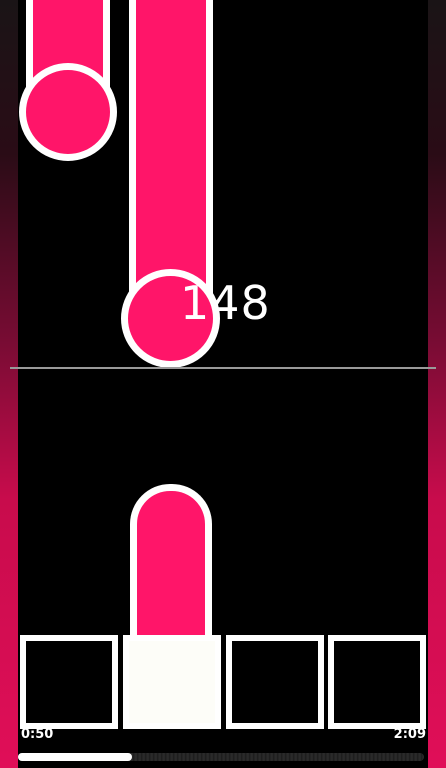 The image size is (446, 768). I want to click on song-progress-bar, so click(221, 757).